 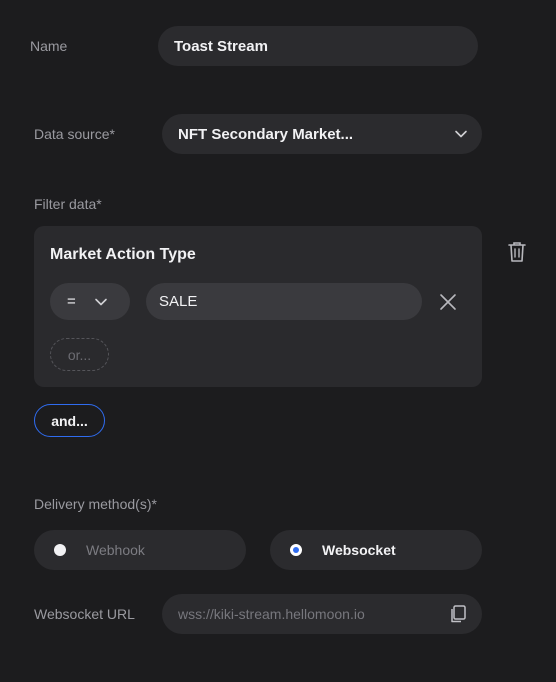 I want to click on delivery-option-websocket: Websocket, so click(x=376, y=550).